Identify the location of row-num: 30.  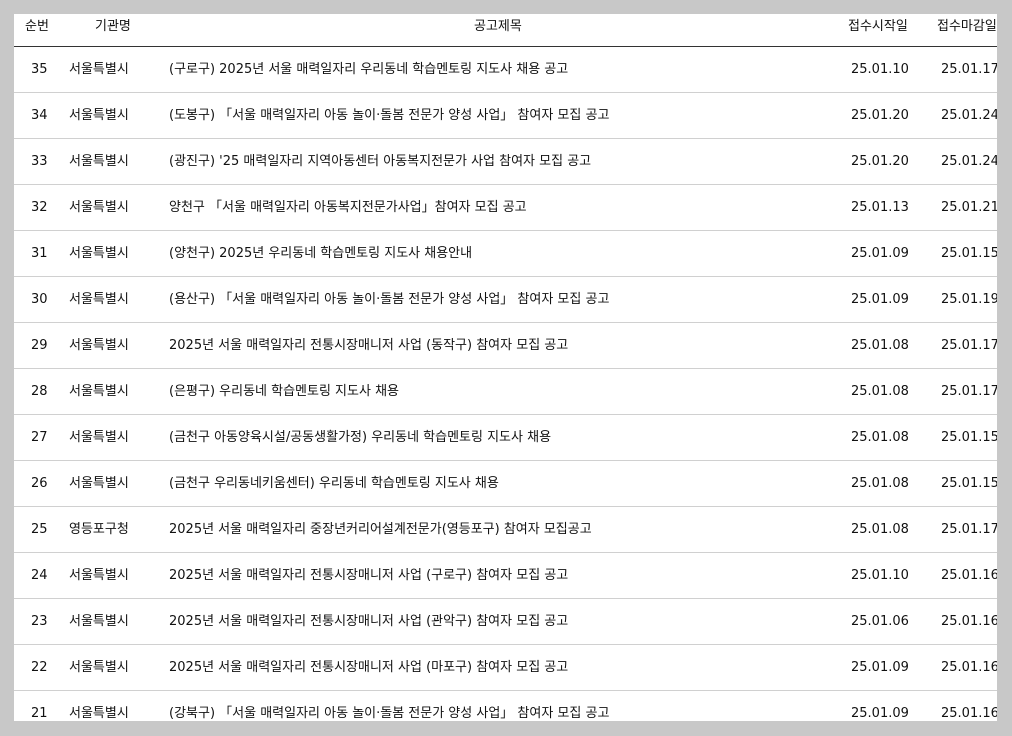
(39, 299).